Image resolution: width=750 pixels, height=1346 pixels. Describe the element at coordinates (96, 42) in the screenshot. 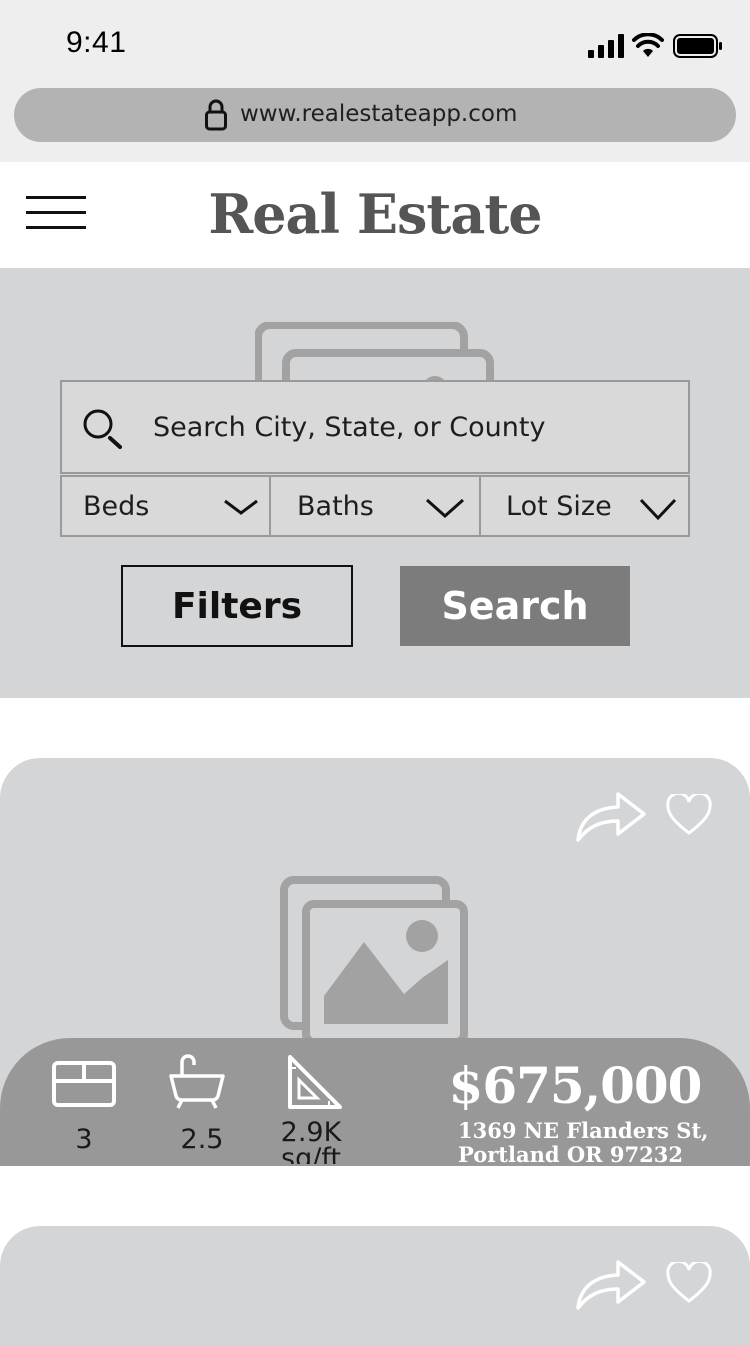

I see `status-time: 9:41` at that location.